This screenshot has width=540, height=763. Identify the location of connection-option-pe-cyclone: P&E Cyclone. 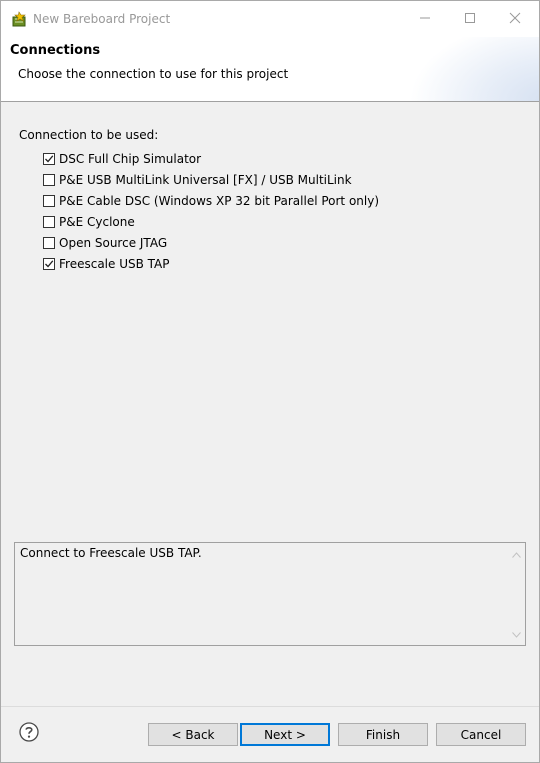
(211, 221).